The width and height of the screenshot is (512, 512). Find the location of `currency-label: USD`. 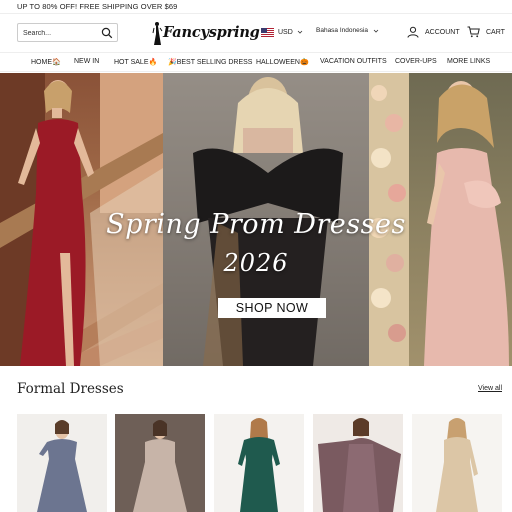

currency-label: USD is located at coordinates (285, 32).